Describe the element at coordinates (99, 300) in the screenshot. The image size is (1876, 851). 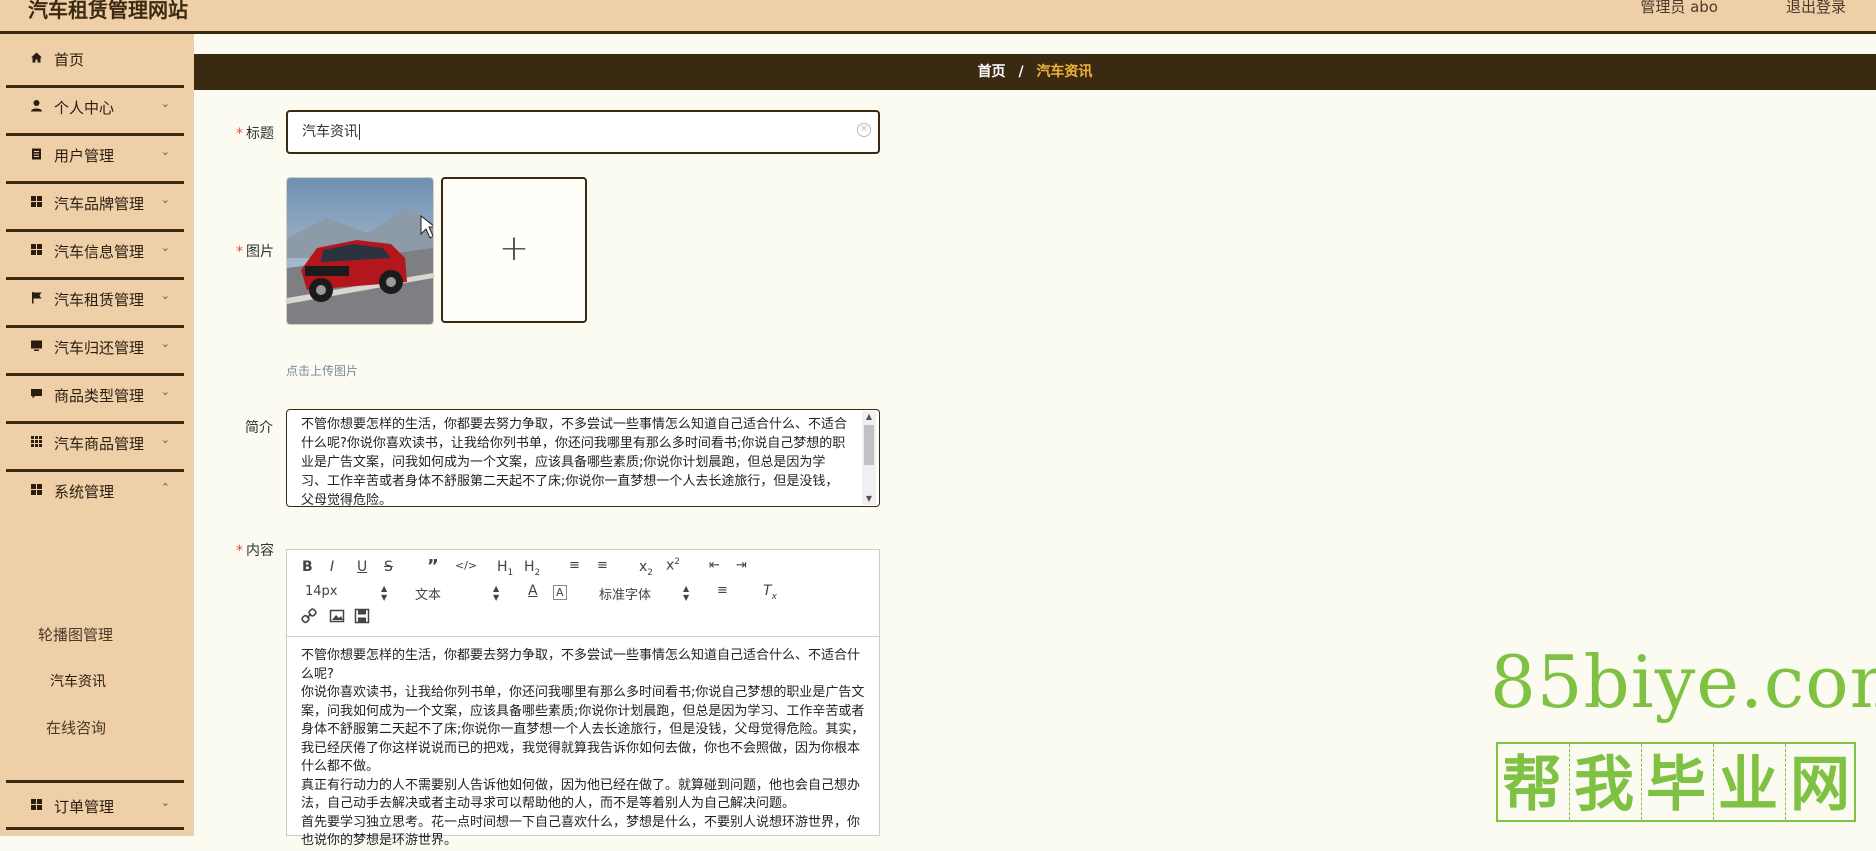
I see `sidebar-item-label: 汽车租赁管理` at that location.